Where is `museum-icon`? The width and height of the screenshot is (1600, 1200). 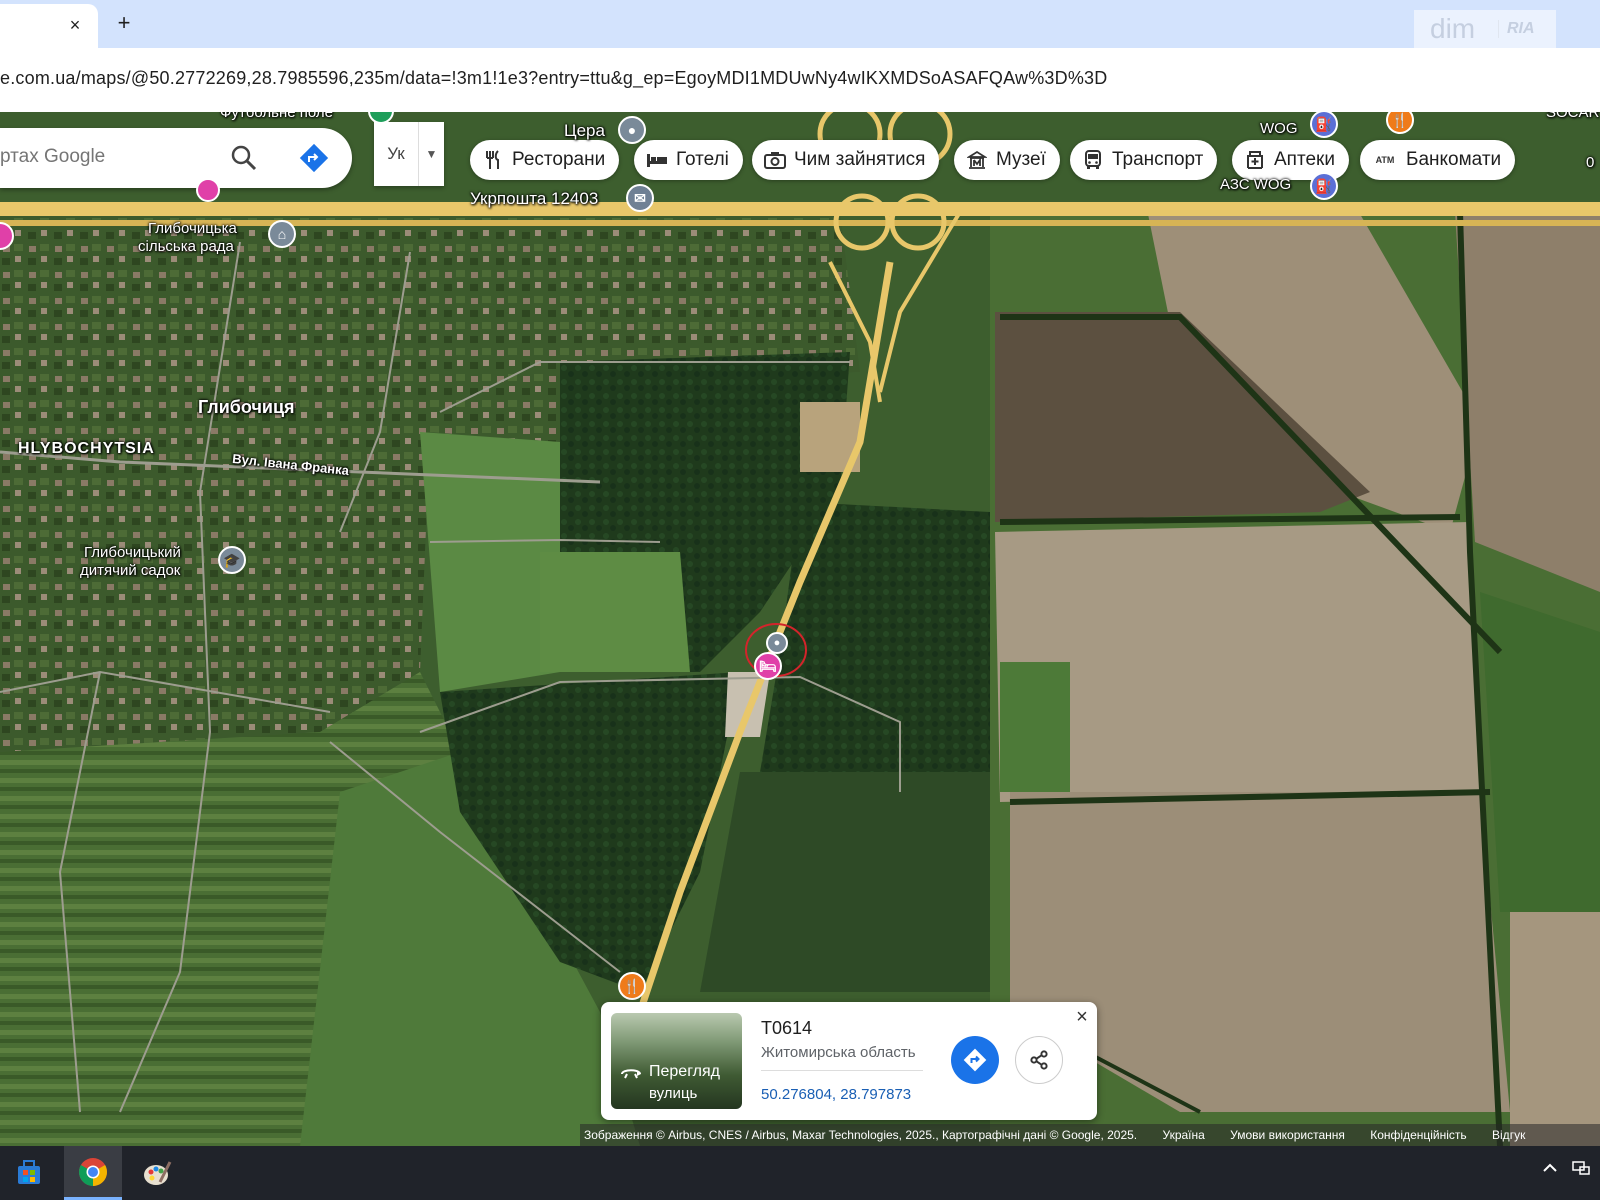
museum-icon is located at coordinates (977, 160).